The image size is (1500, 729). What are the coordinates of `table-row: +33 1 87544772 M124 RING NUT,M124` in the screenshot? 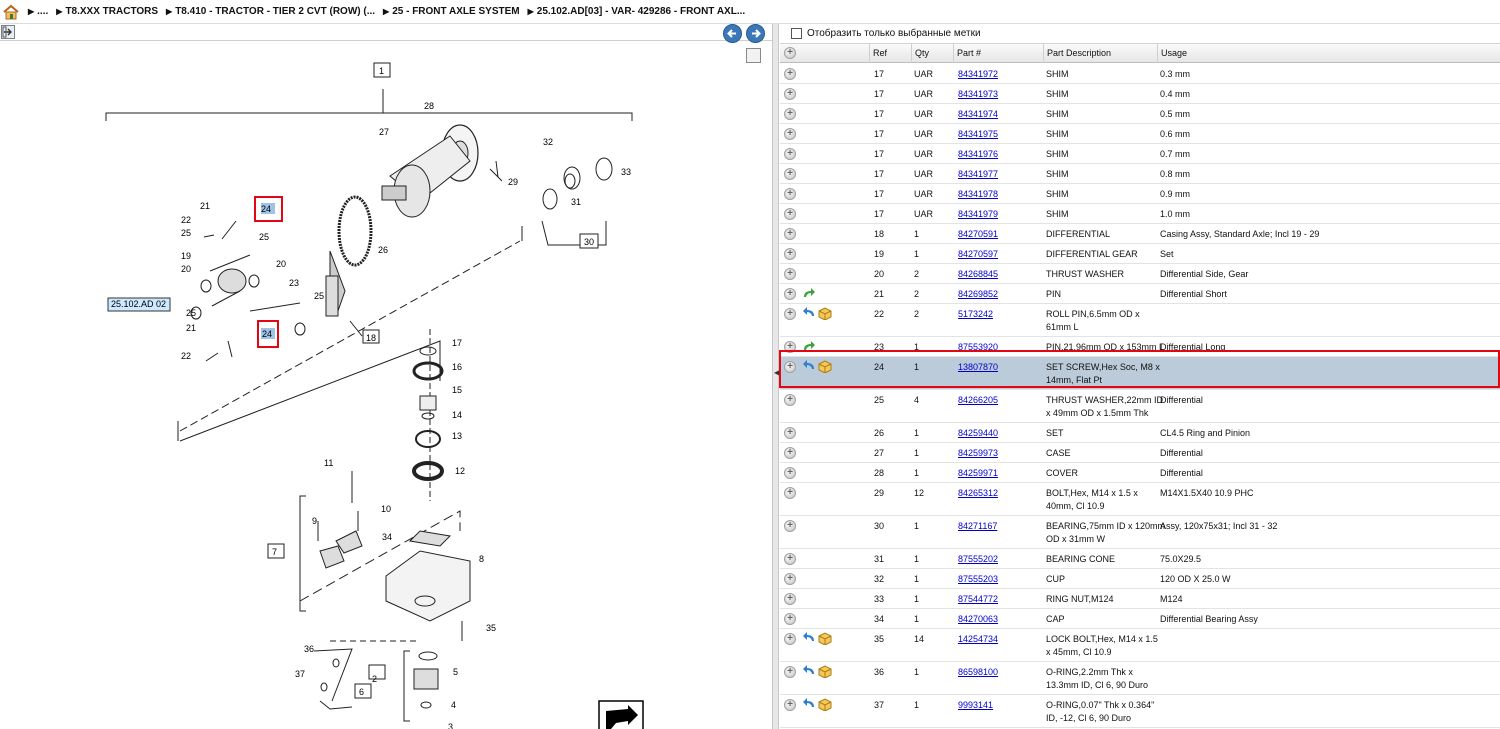 It's located at (1140, 599).